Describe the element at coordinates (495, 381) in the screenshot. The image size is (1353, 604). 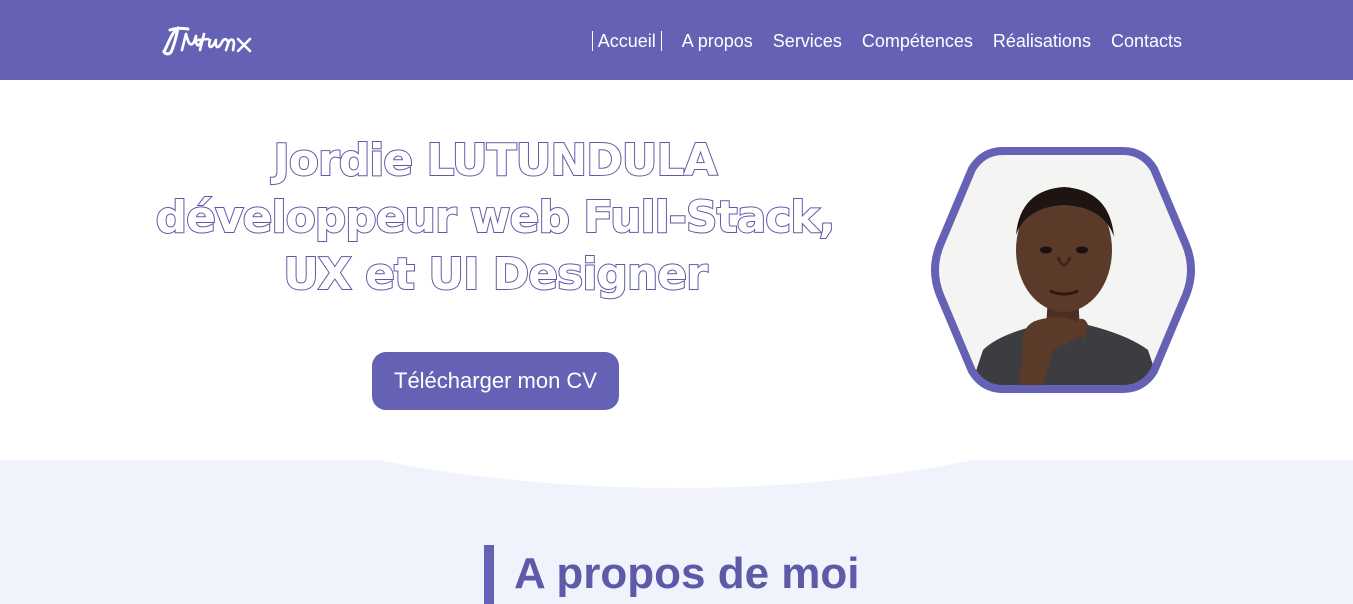
I see `download-cv-button: Télécharger mon CV` at that location.